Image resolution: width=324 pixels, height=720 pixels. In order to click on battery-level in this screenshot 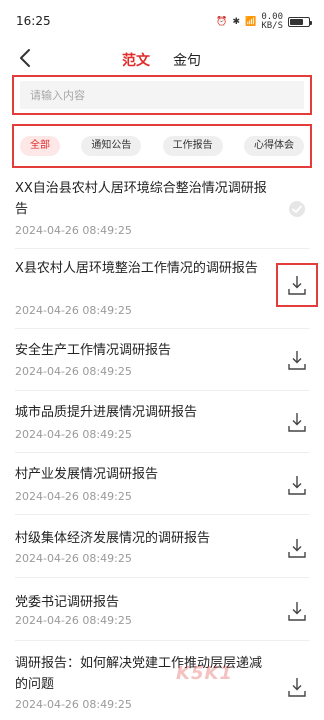, I will do `click(296, 22)`.